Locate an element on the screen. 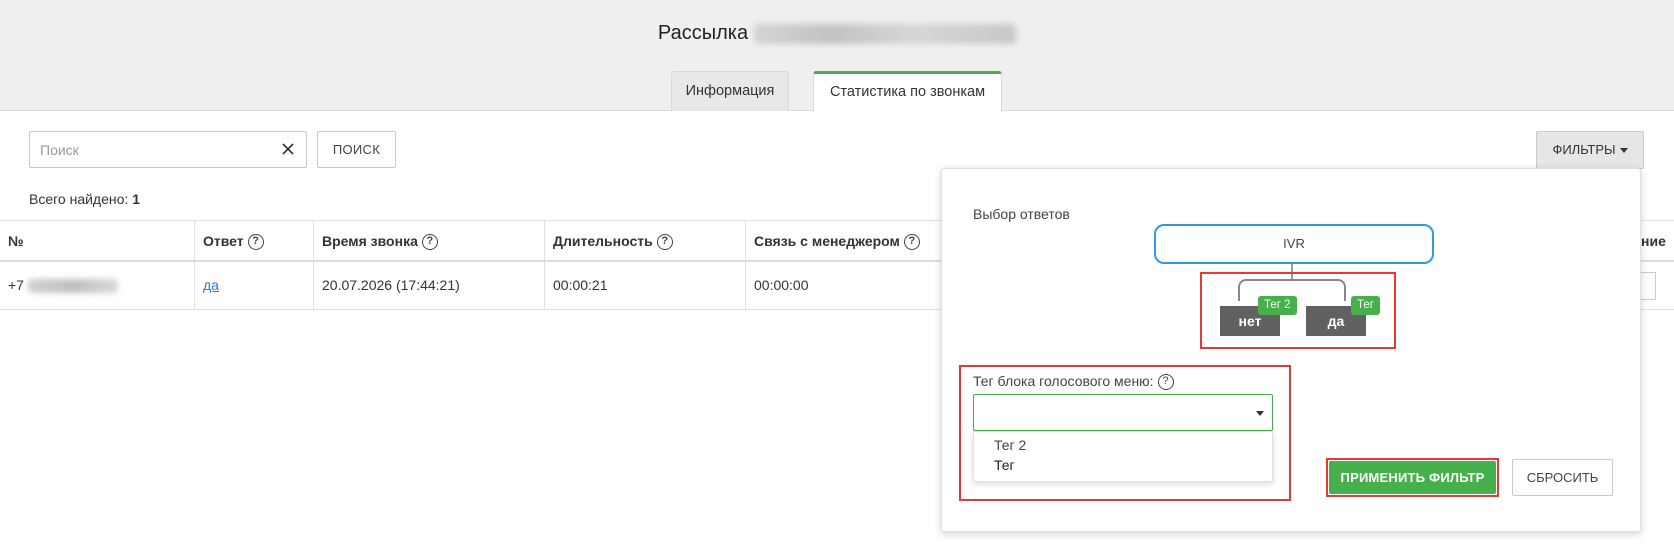 This screenshot has height=546, width=1674. cell-manager: 00:00:00 is located at coordinates (781, 285).